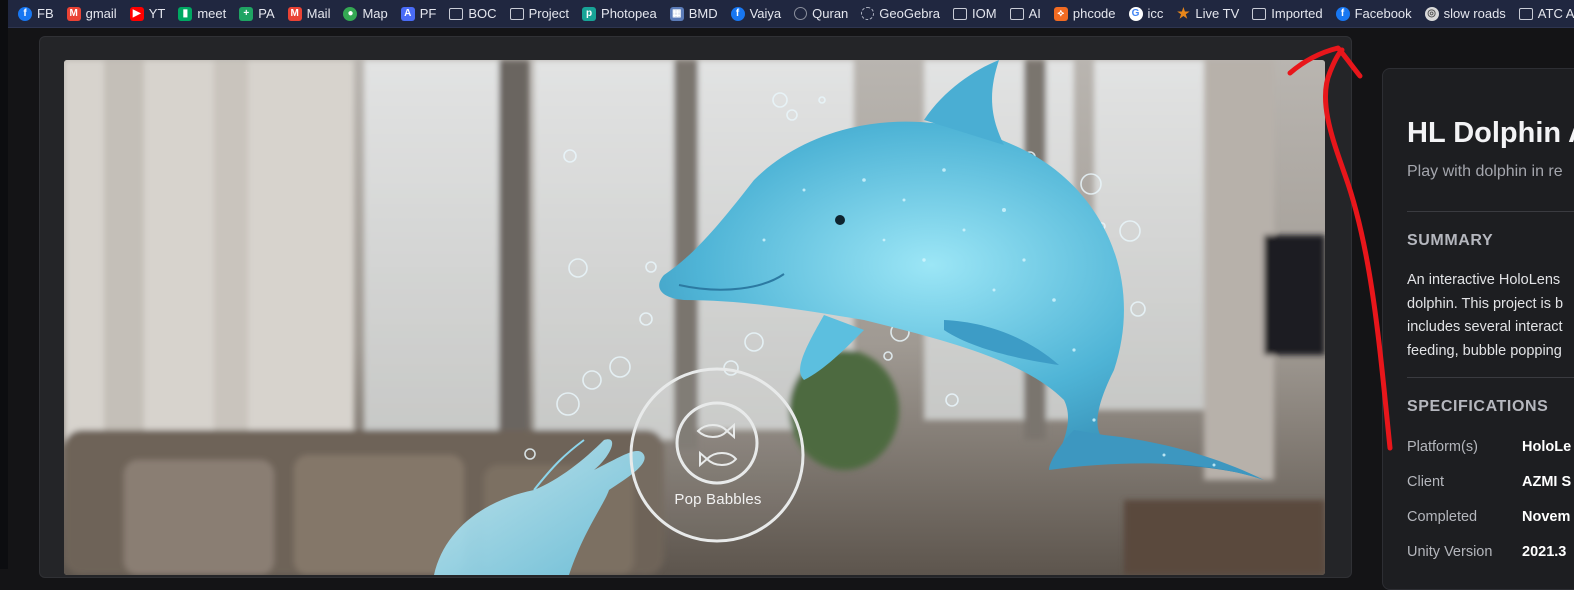 This screenshot has height=590, width=1574. Describe the element at coordinates (157, 13) in the screenshot. I see `bookmark-label: YT` at that location.